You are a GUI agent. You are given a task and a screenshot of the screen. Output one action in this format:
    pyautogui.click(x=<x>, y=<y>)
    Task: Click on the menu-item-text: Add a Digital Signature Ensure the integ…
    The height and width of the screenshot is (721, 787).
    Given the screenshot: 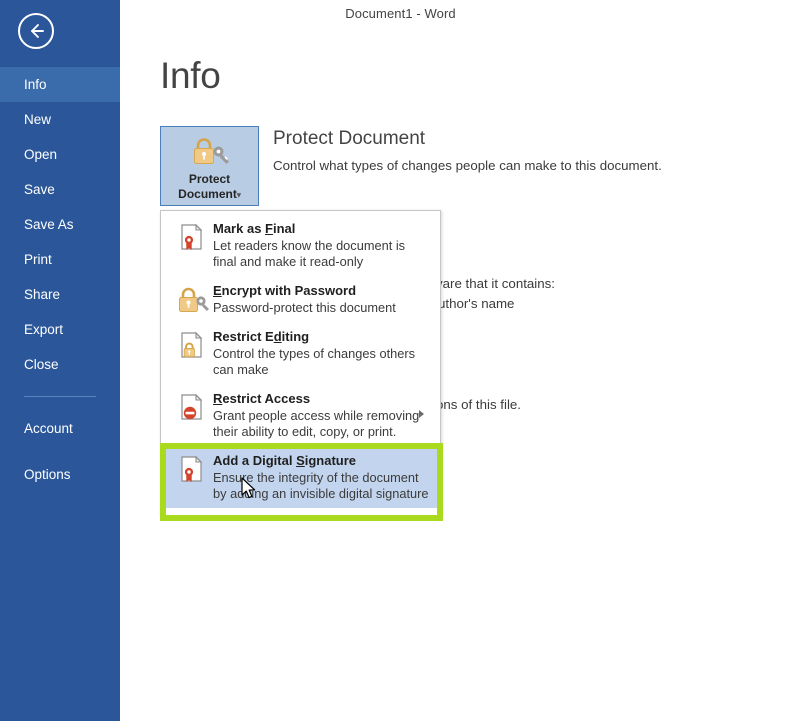 What is the action you would take?
    pyautogui.click(x=320, y=477)
    